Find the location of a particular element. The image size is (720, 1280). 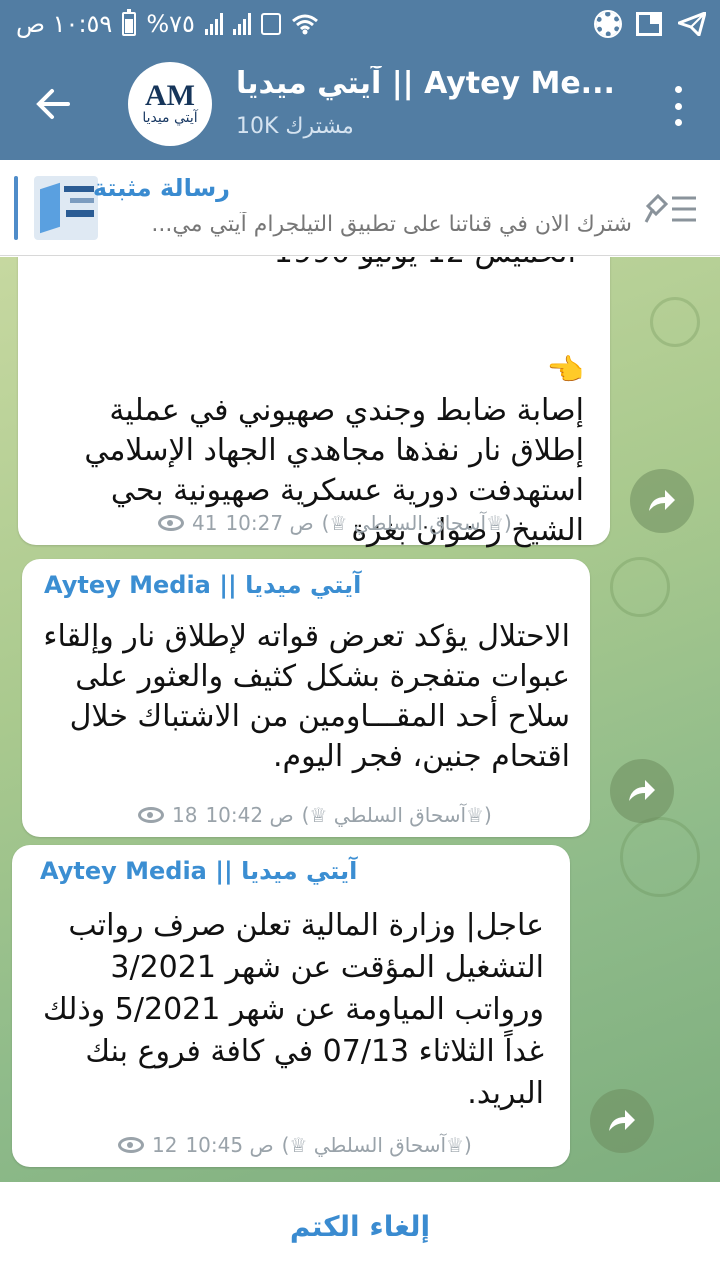

pinned-list-icon is located at coordinates (672, 209).